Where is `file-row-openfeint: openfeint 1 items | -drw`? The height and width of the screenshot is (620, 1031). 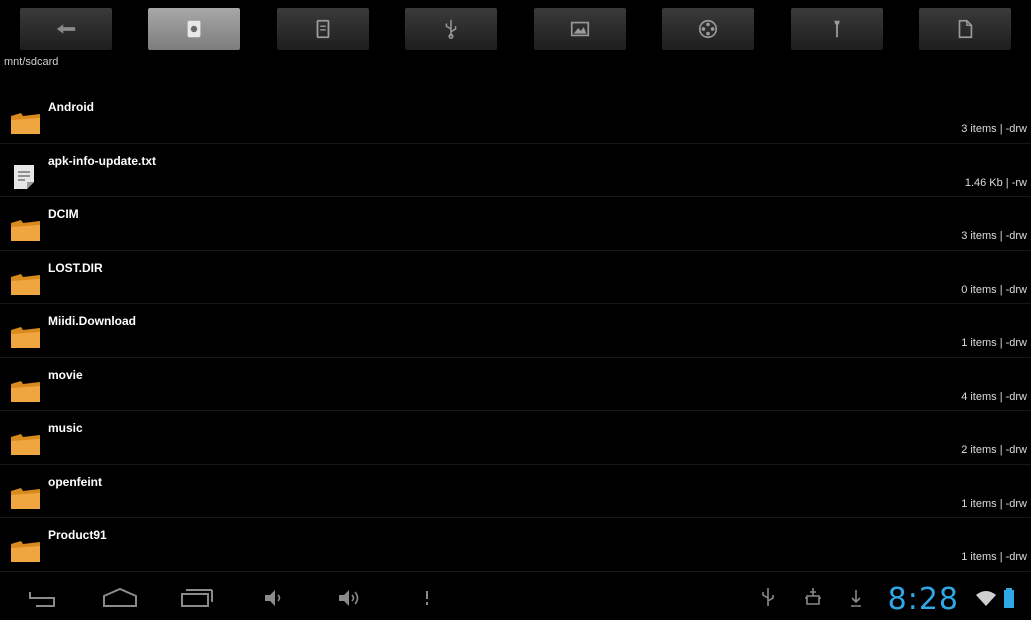
file-row-openfeint: openfeint 1 items | -drw is located at coordinates (515, 491).